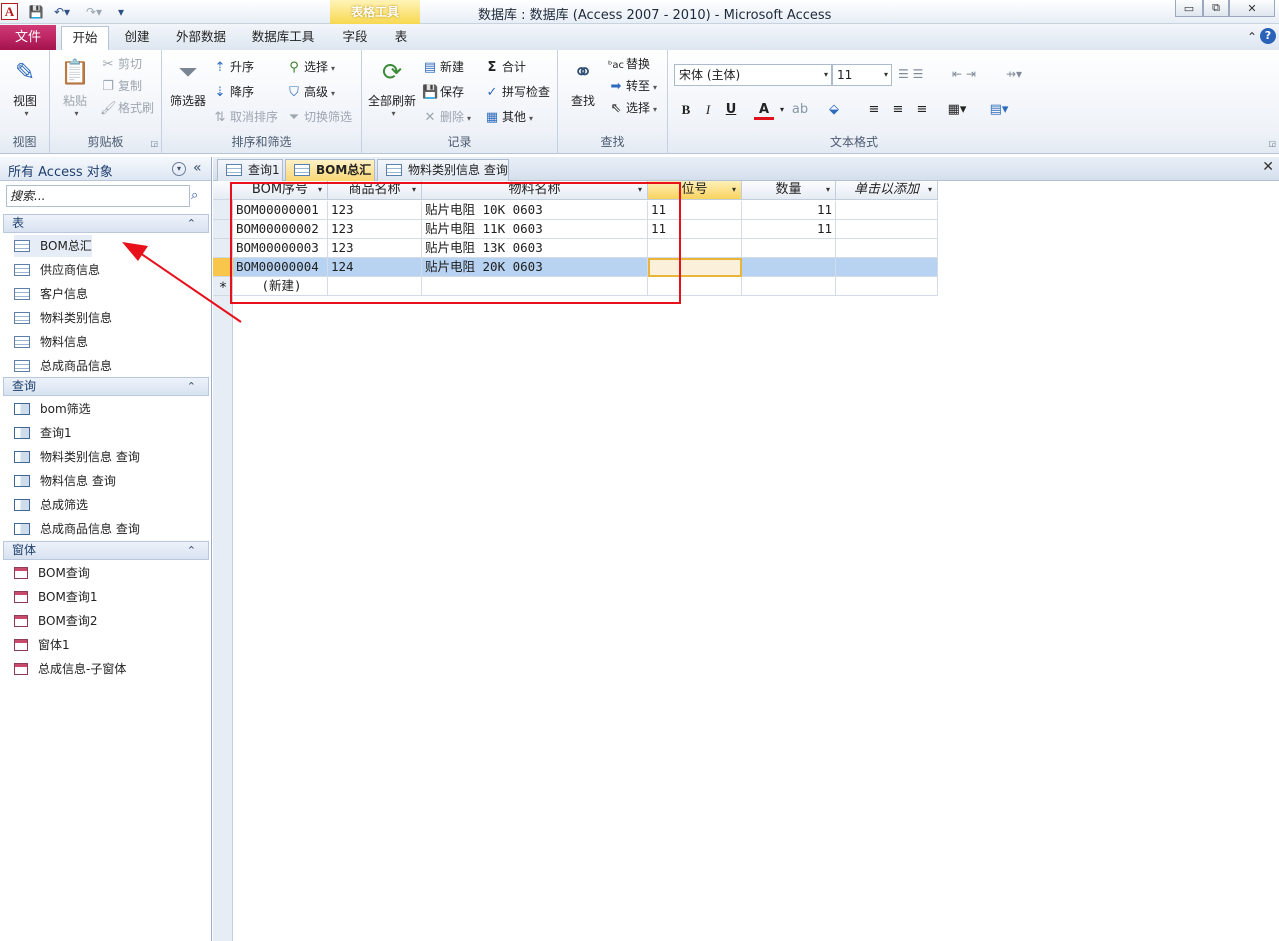  I want to click on find-button: ⚭ 查找, so click(583, 82).